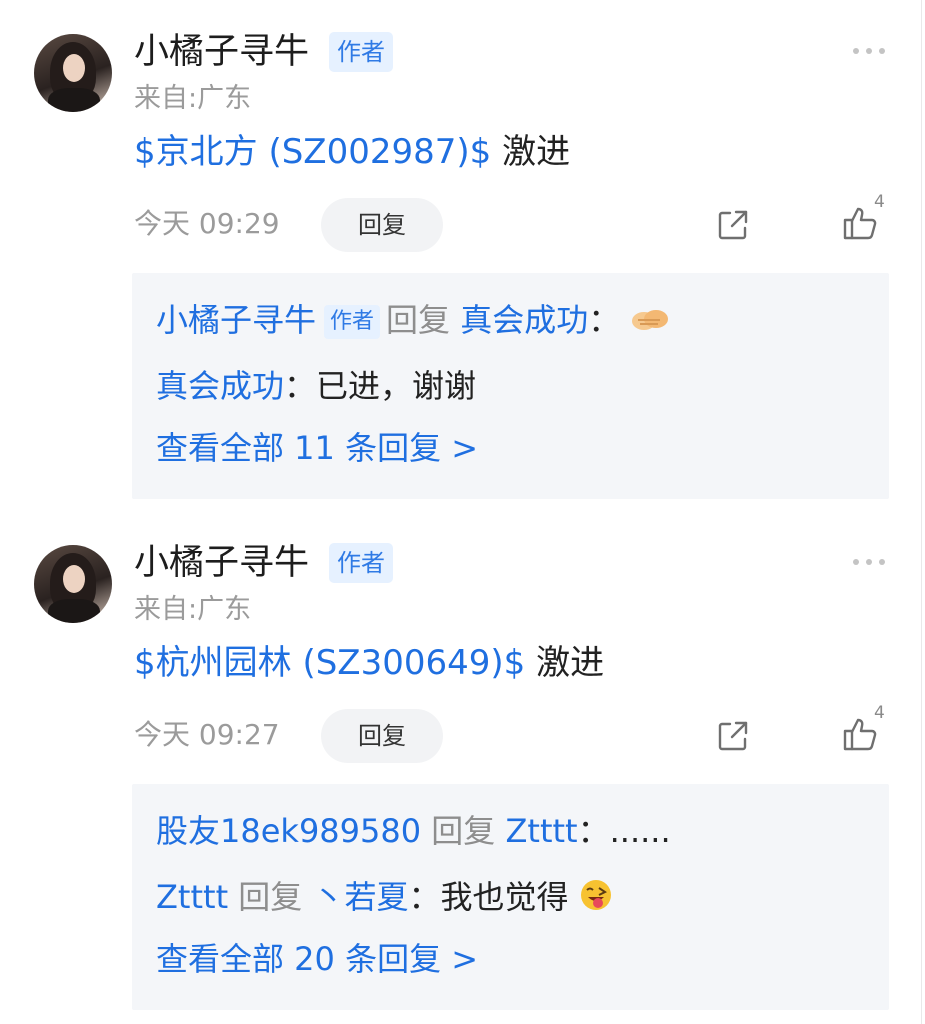 The image size is (925, 1024). Describe the element at coordinates (524, 320) in the screenshot. I see `reply-target: 真会成功` at that location.